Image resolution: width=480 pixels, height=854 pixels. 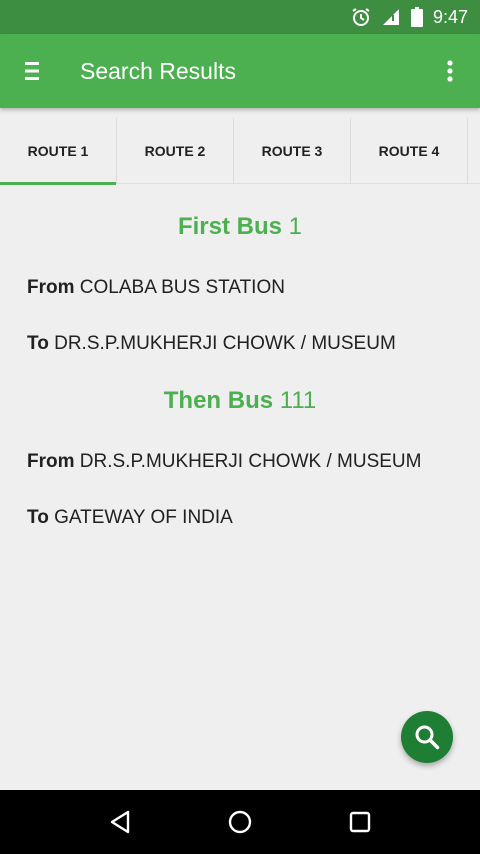 I want to click on back-icon, so click(x=120, y=822).